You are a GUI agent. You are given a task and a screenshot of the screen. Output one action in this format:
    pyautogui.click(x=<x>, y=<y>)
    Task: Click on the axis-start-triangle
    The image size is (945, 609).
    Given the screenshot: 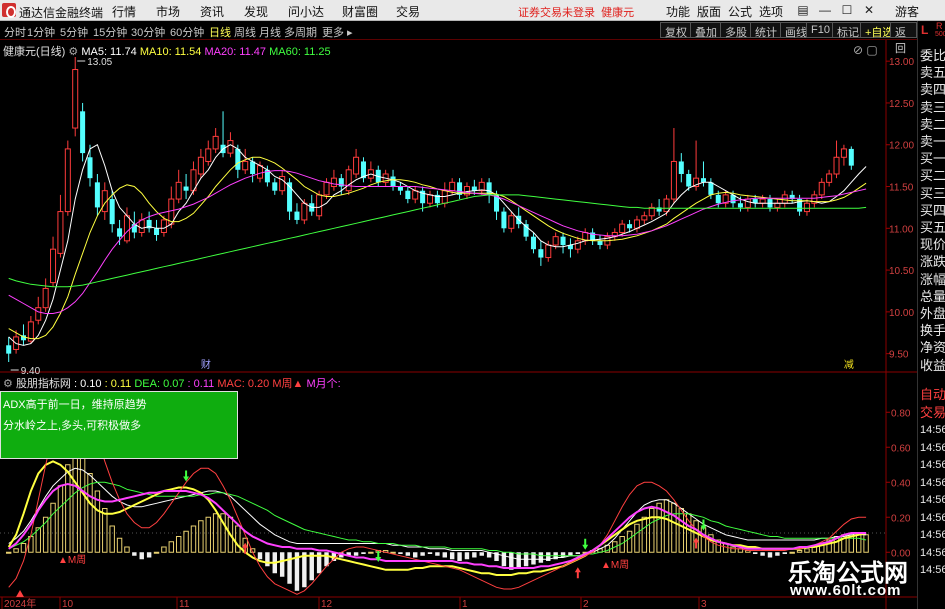 What is the action you would take?
    pyautogui.click(x=20, y=593)
    